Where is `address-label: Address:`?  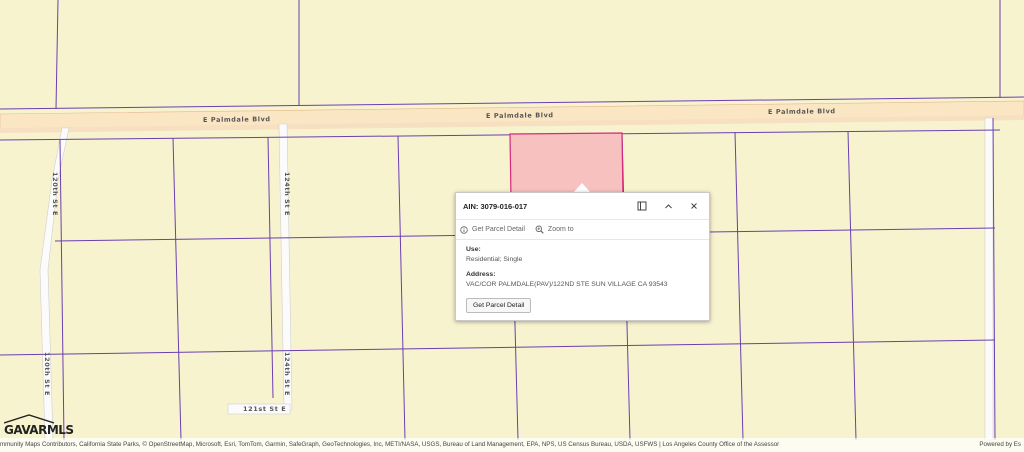
address-label: Address: is located at coordinates (481, 274).